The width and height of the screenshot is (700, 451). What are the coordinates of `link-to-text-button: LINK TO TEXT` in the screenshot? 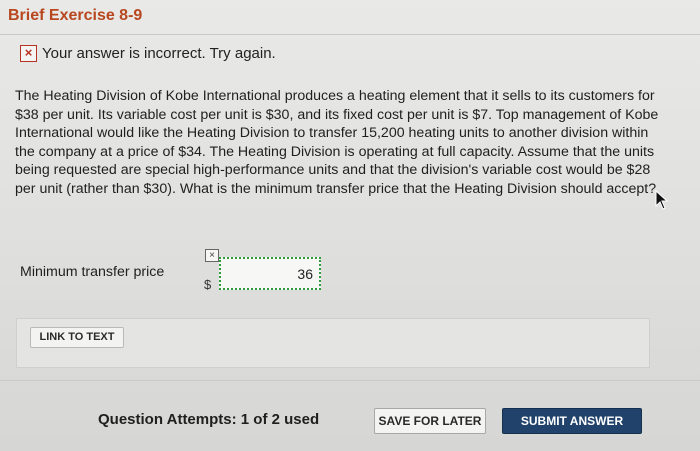 It's located at (77, 337).